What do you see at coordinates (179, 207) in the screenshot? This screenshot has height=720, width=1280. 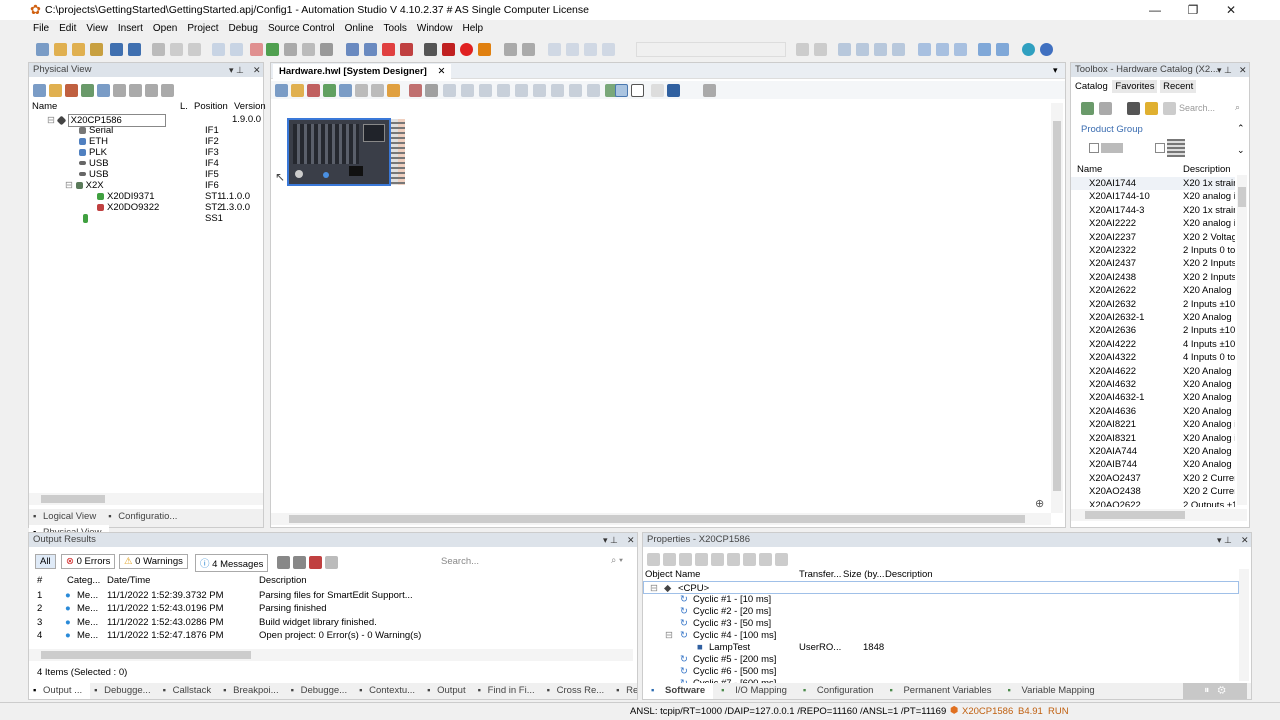 I see `tree-row: X20DO9322 ST2 1.3.0.0` at bounding box center [179, 207].